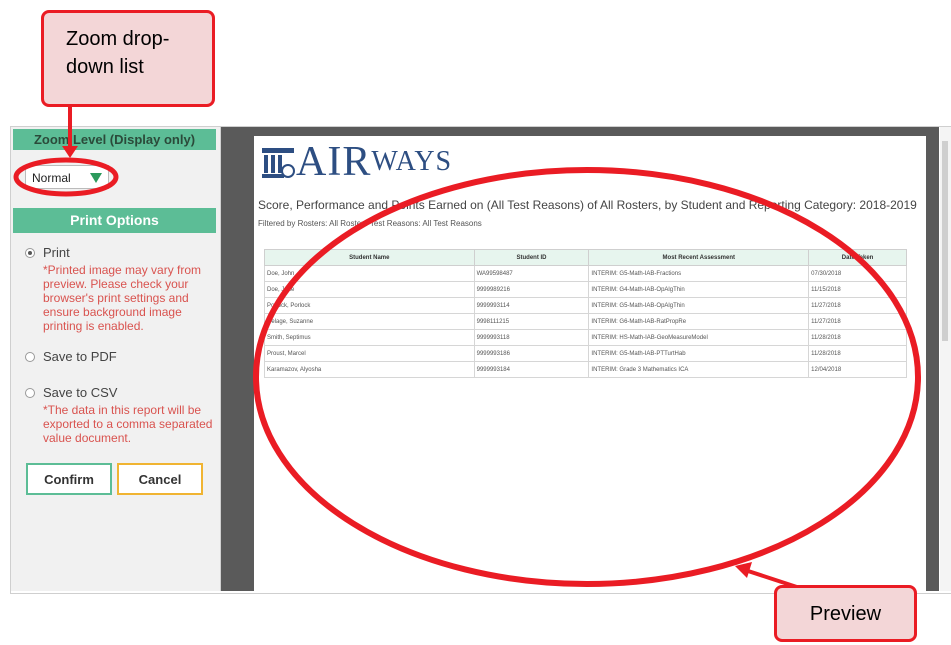 Image resolution: width=951 pixels, height=645 pixels. I want to click on arrow-icon, so click(70, 152).